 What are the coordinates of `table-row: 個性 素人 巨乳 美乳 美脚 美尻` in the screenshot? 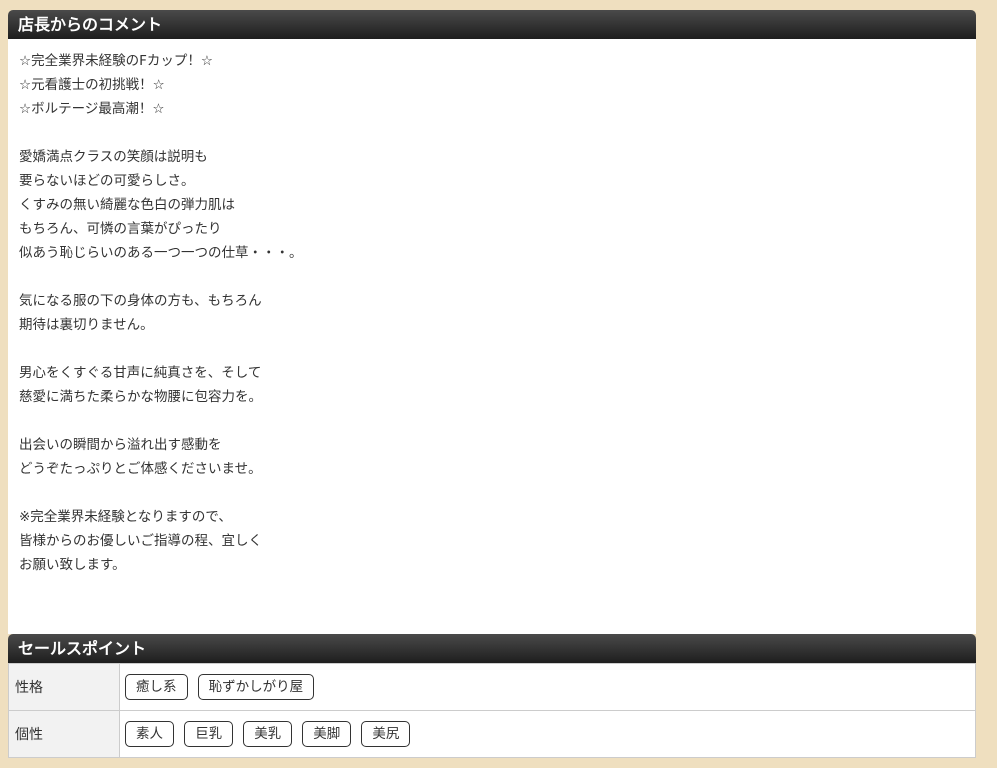 It's located at (492, 734).